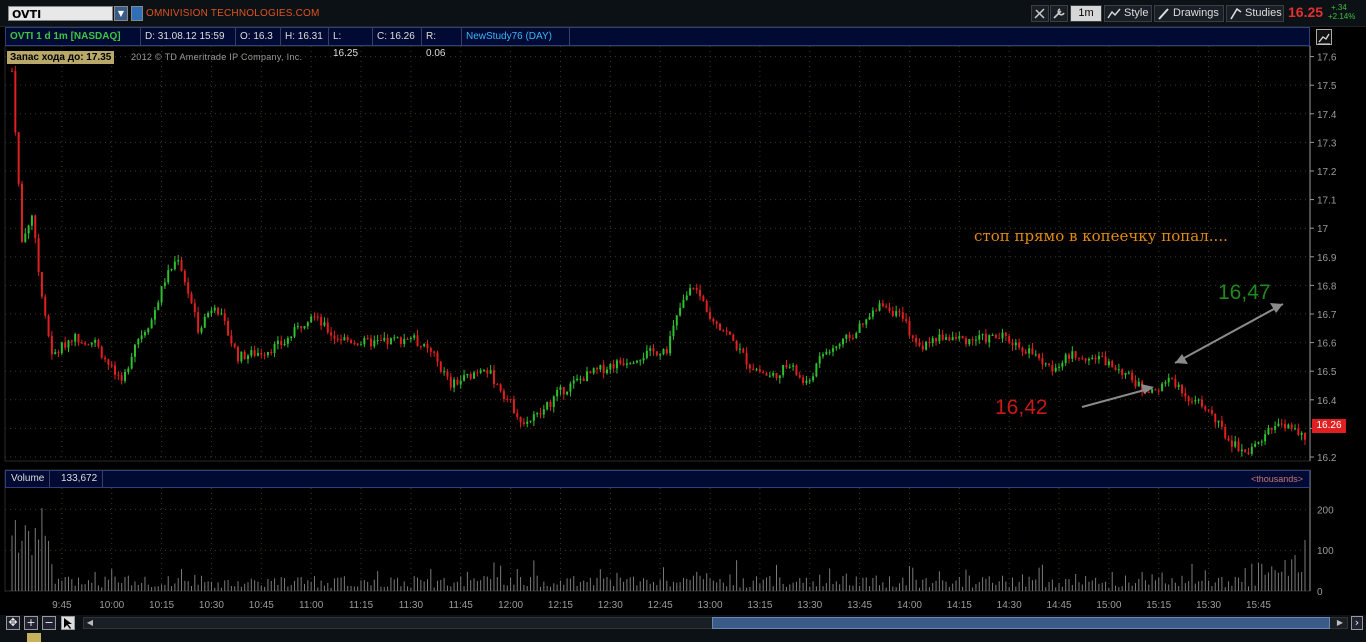  Describe the element at coordinates (1342, 16) in the screenshot. I see `change-percent: +2.14%` at that location.